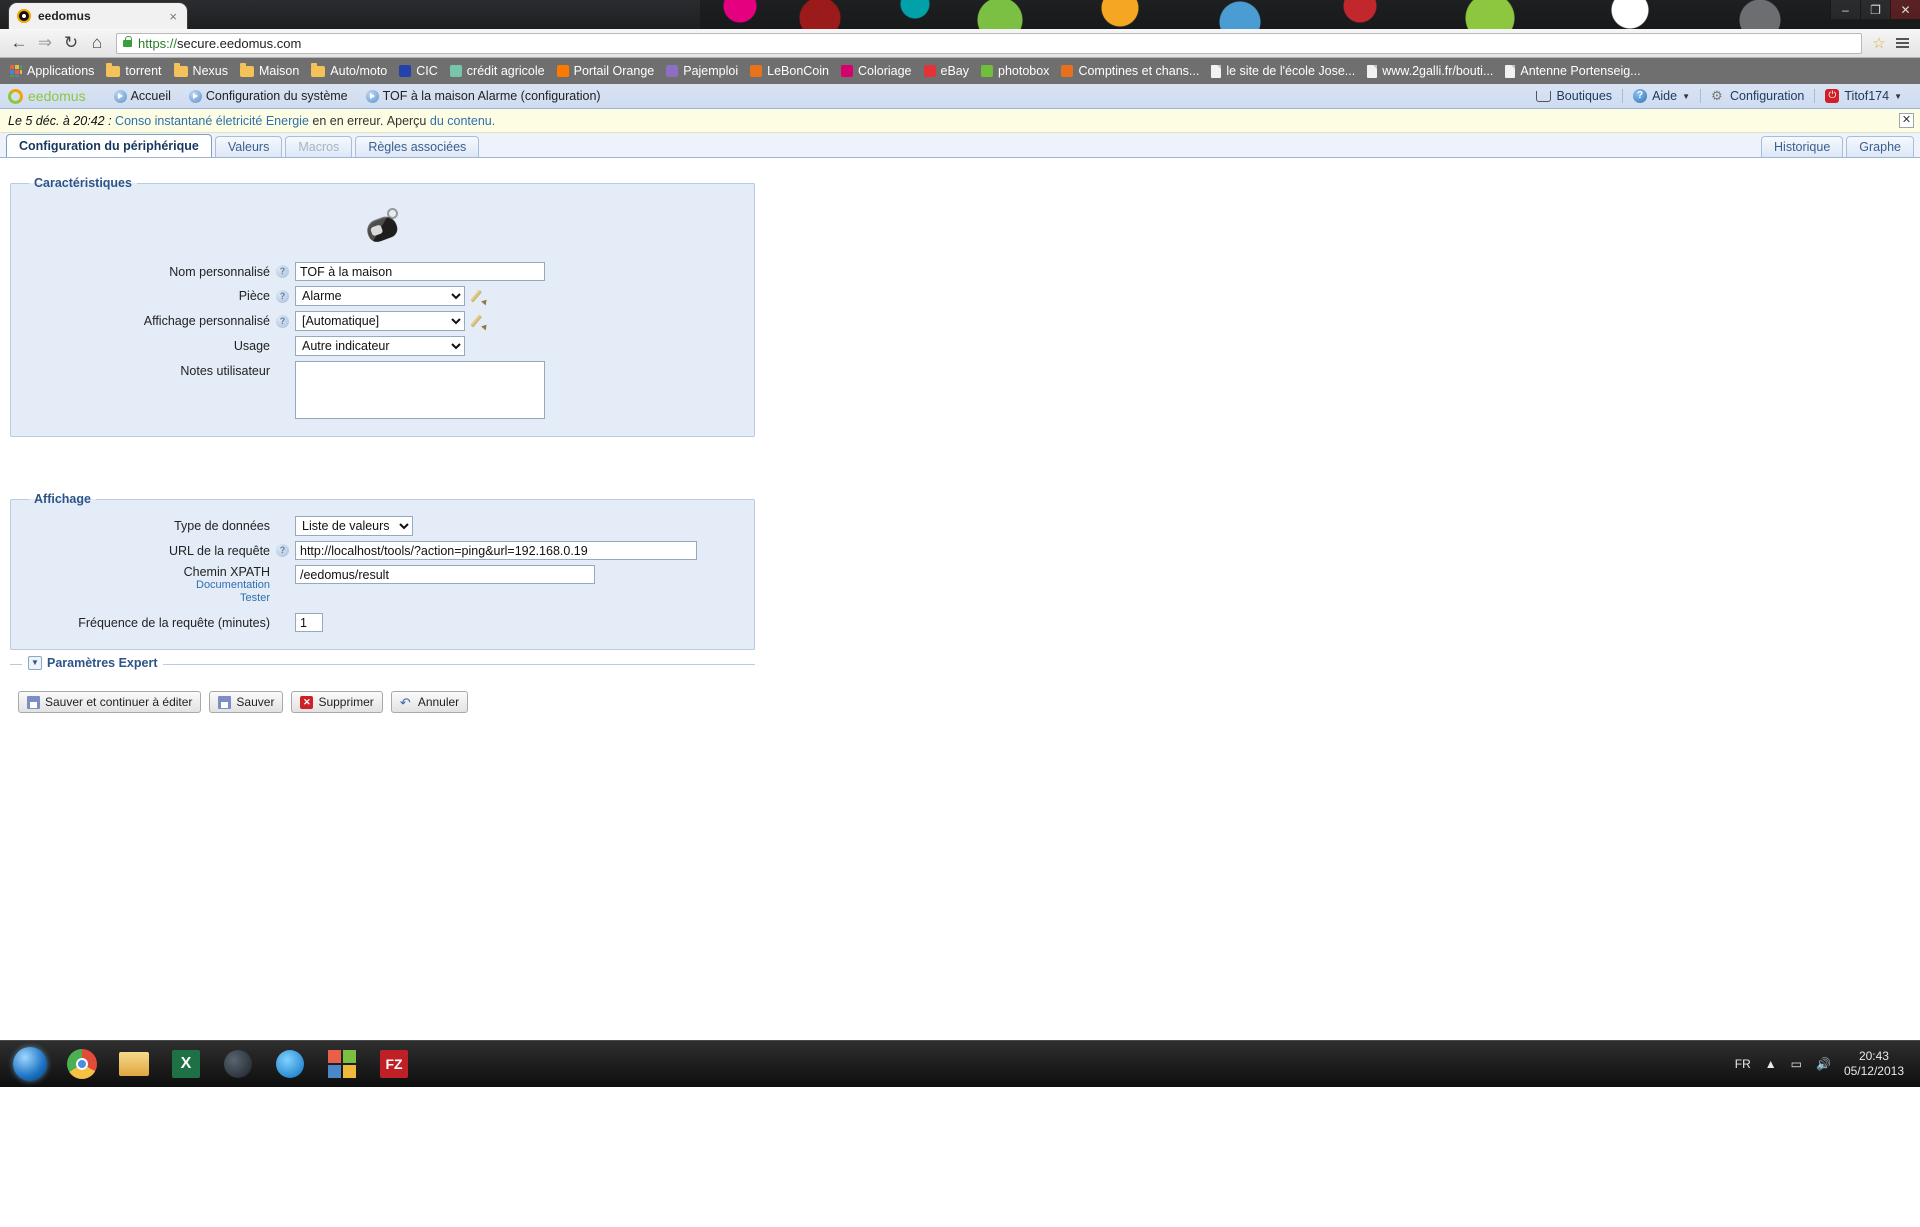 Image resolution: width=1920 pixels, height=1227 pixels. What do you see at coordinates (702, 71) in the screenshot?
I see `bookmark-item: Pajemploi` at bounding box center [702, 71].